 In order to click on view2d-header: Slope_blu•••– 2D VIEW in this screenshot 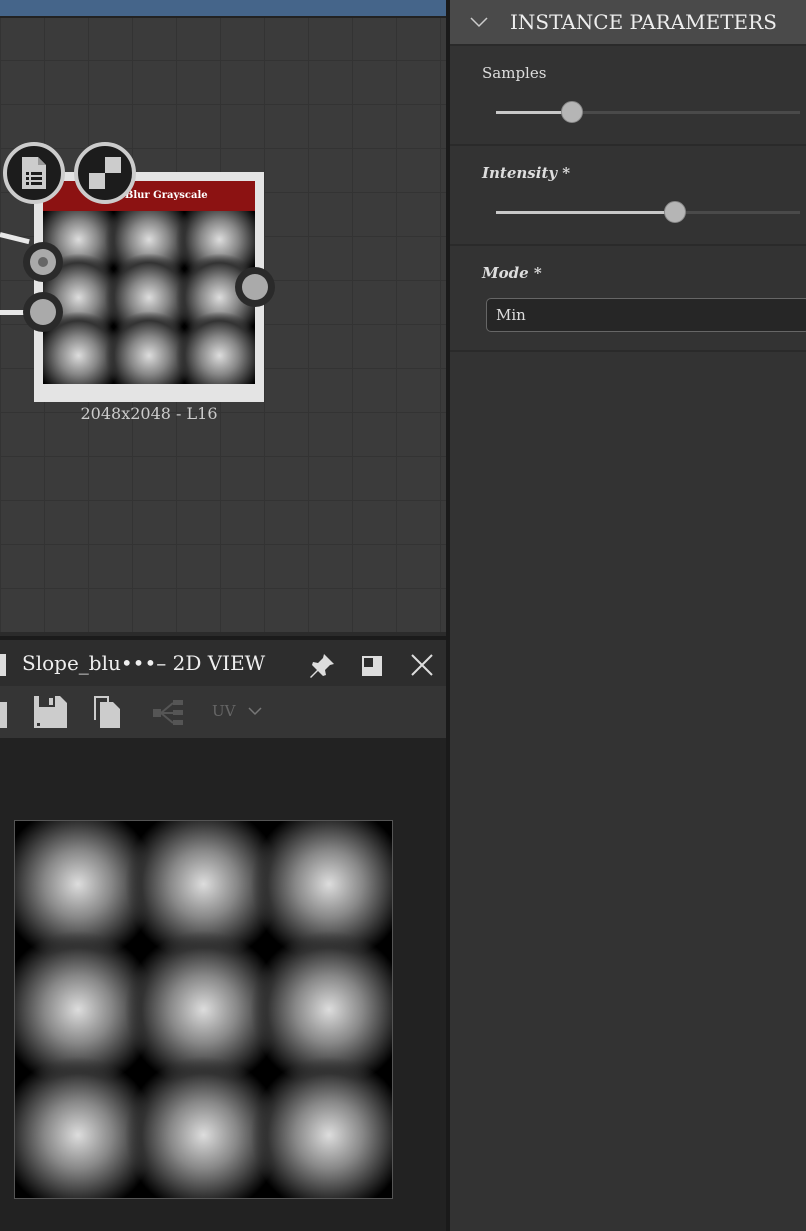, I will do `click(223, 661)`.